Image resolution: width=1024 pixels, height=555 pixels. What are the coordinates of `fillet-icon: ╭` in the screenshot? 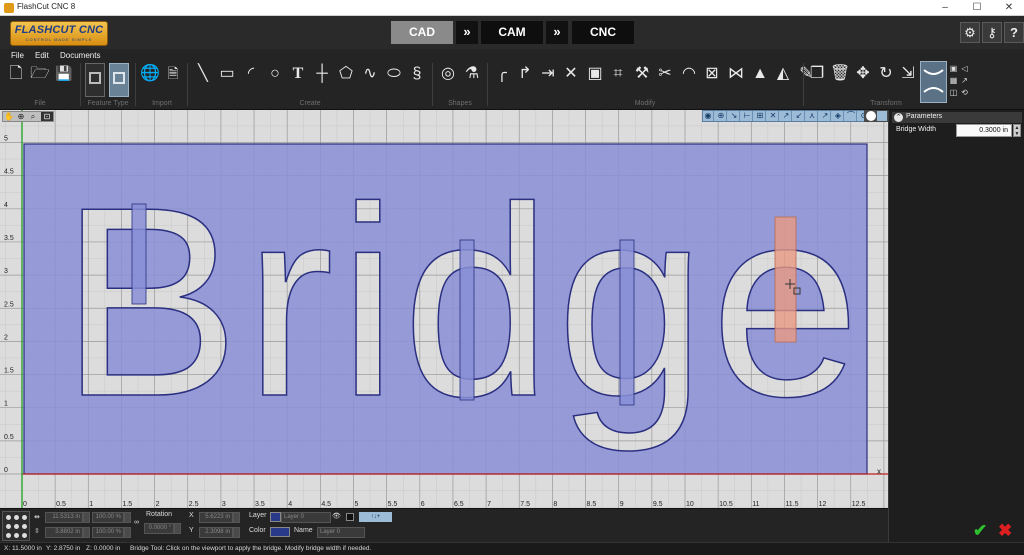 It's located at (502, 73).